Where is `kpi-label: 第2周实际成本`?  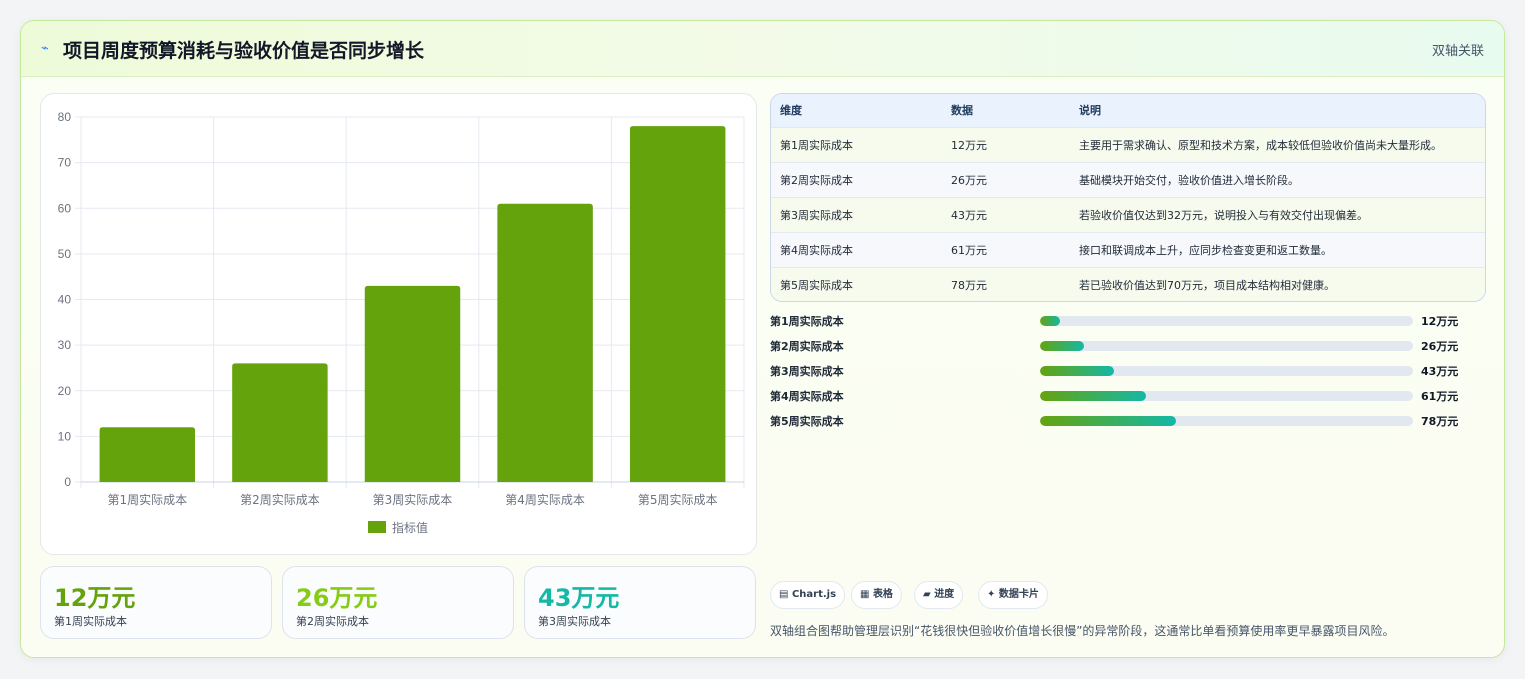 kpi-label: 第2周实际成本 is located at coordinates (332, 621).